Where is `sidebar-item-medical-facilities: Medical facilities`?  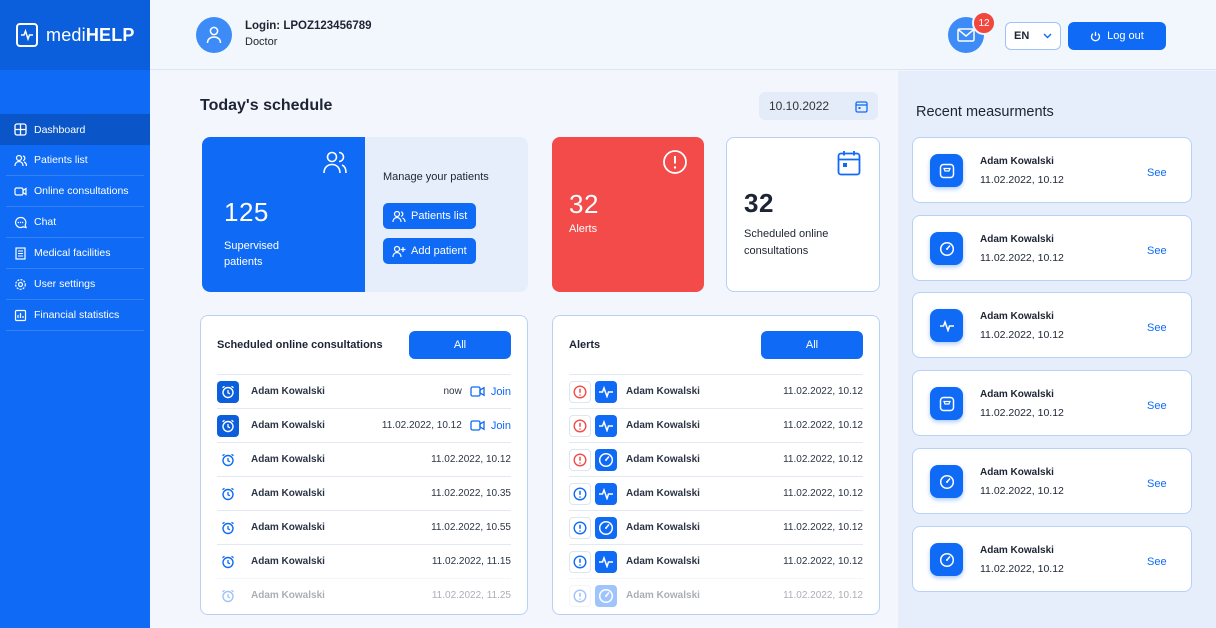 sidebar-item-medical-facilities: Medical facilities is located at coordinates (75, 253).